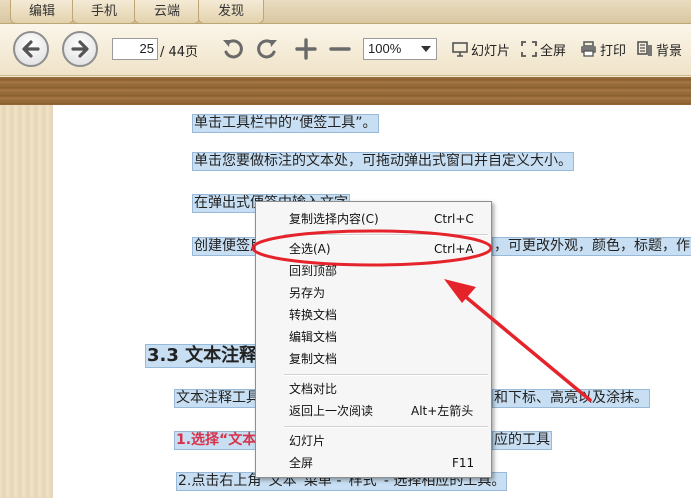 The height and width of the screenshot is (498, 691). I want to click on rotate-right-button, so click(267, 49).